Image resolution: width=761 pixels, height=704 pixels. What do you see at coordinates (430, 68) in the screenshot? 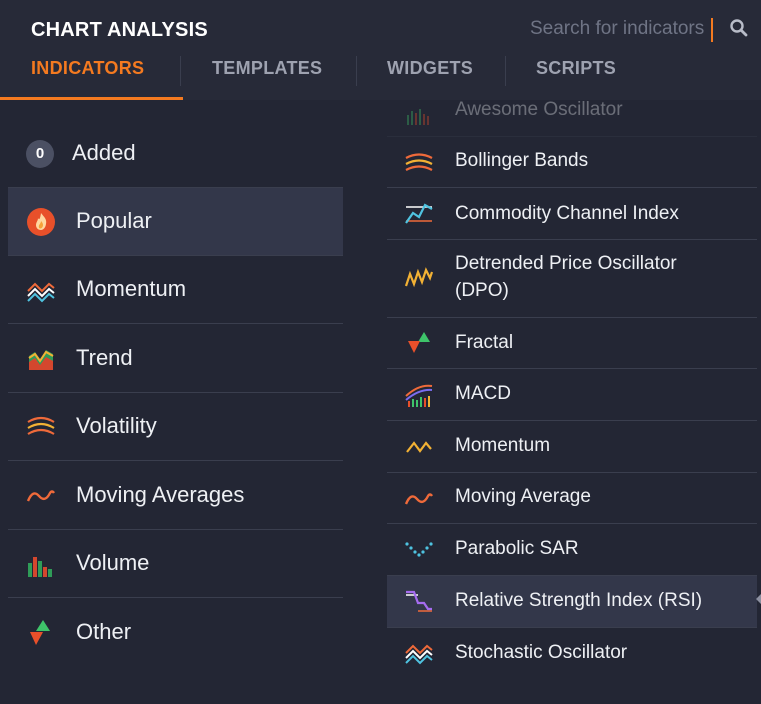
I see `tab-widgets: WIDGETS` at bounding box center [430, 68].